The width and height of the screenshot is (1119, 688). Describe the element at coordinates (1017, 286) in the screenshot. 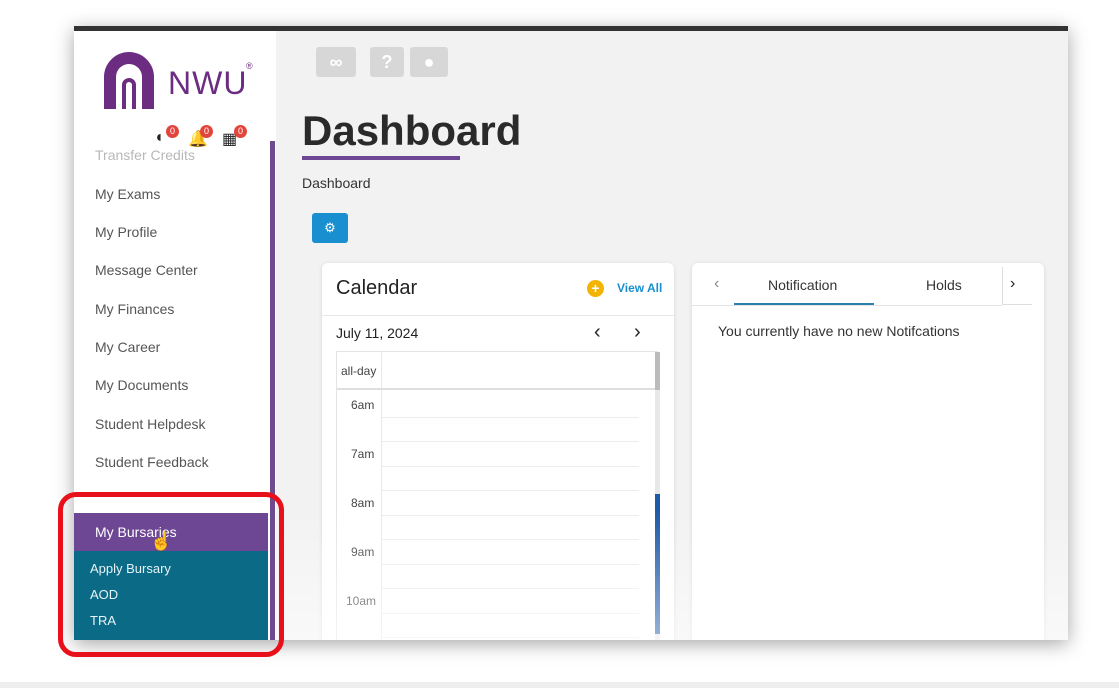

I see `next-tab-button` at that location.